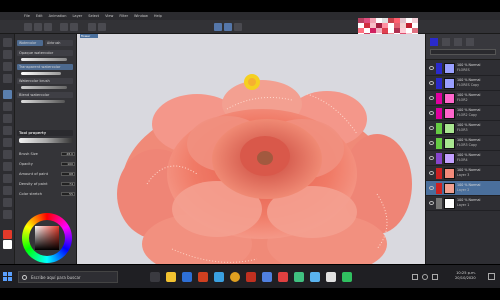  I want to click on edge-browser-icon, so click(187, 277).